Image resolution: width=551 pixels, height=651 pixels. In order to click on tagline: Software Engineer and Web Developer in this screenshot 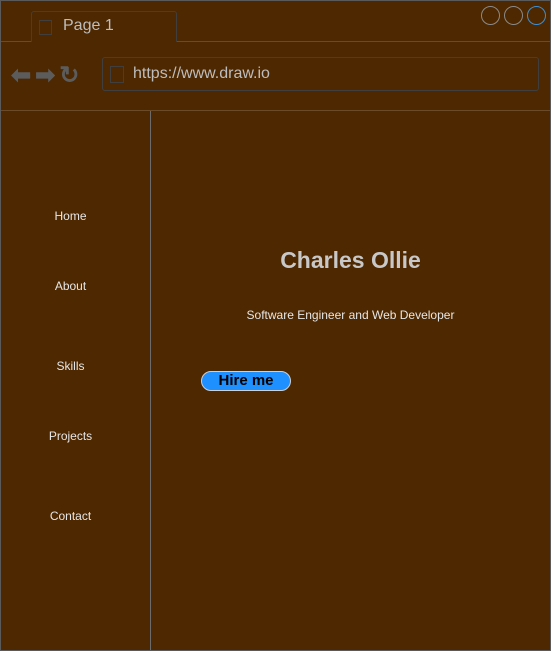, I will do `click(350, 315)`.